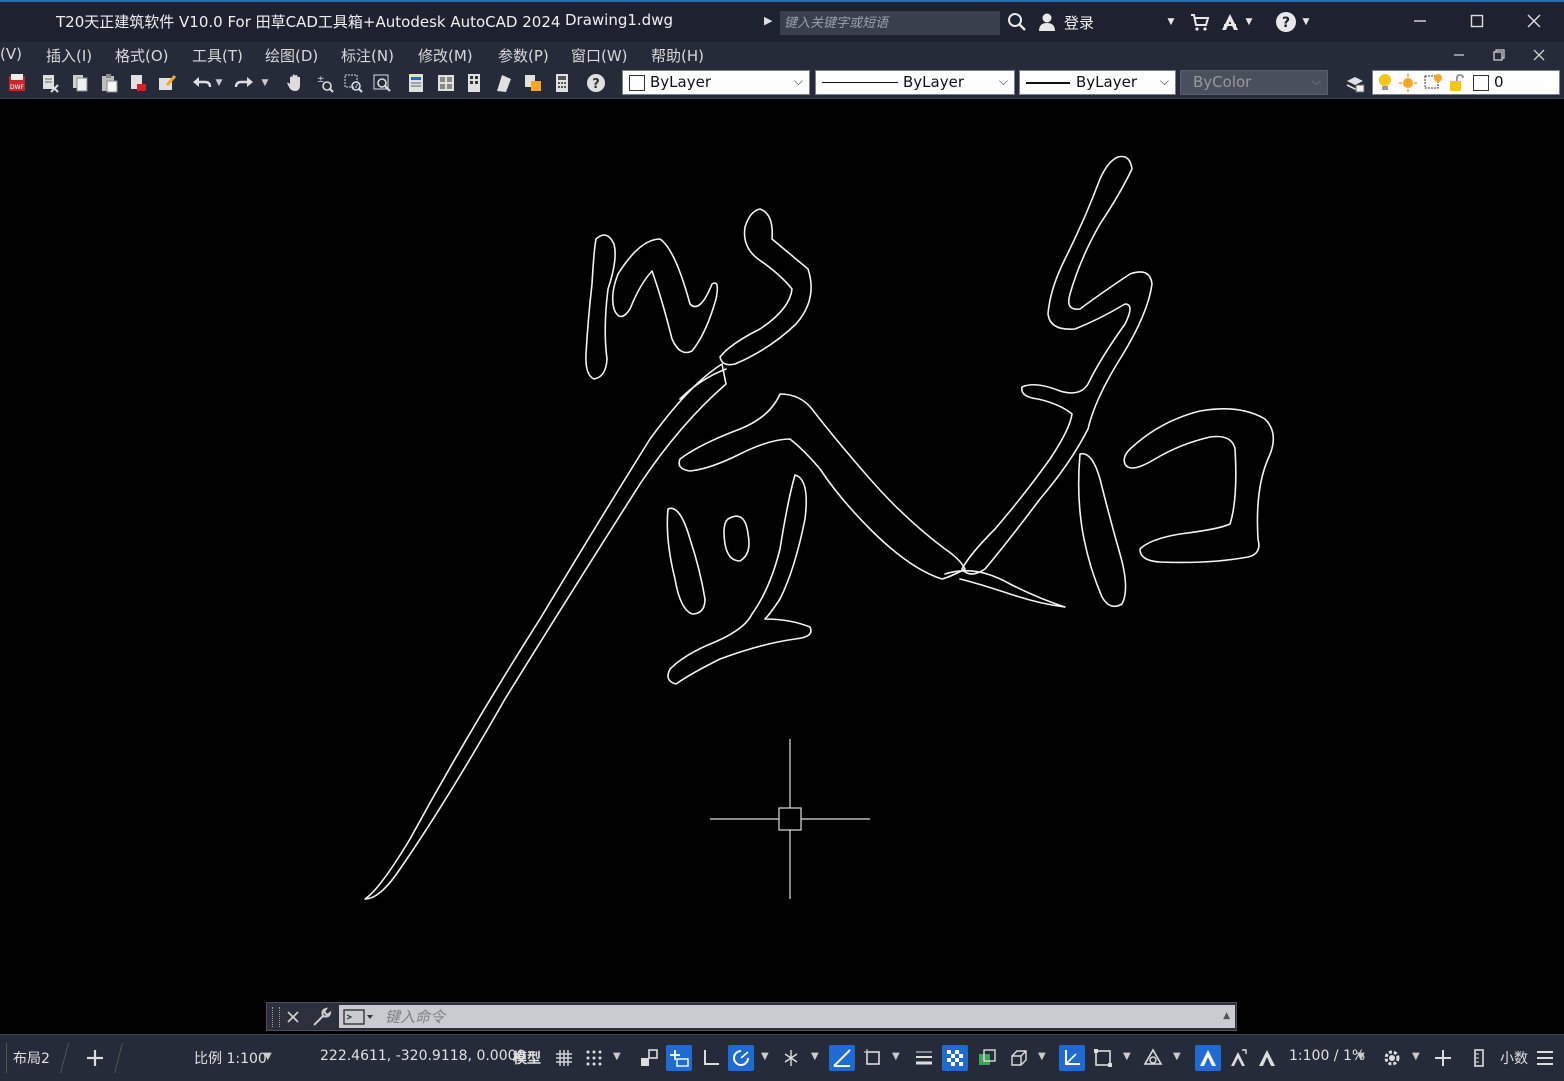  What do you see at coordinates (382, 83) in the screenshot?
I see `zoom-previous-icon` at bounding box center [382, 83].